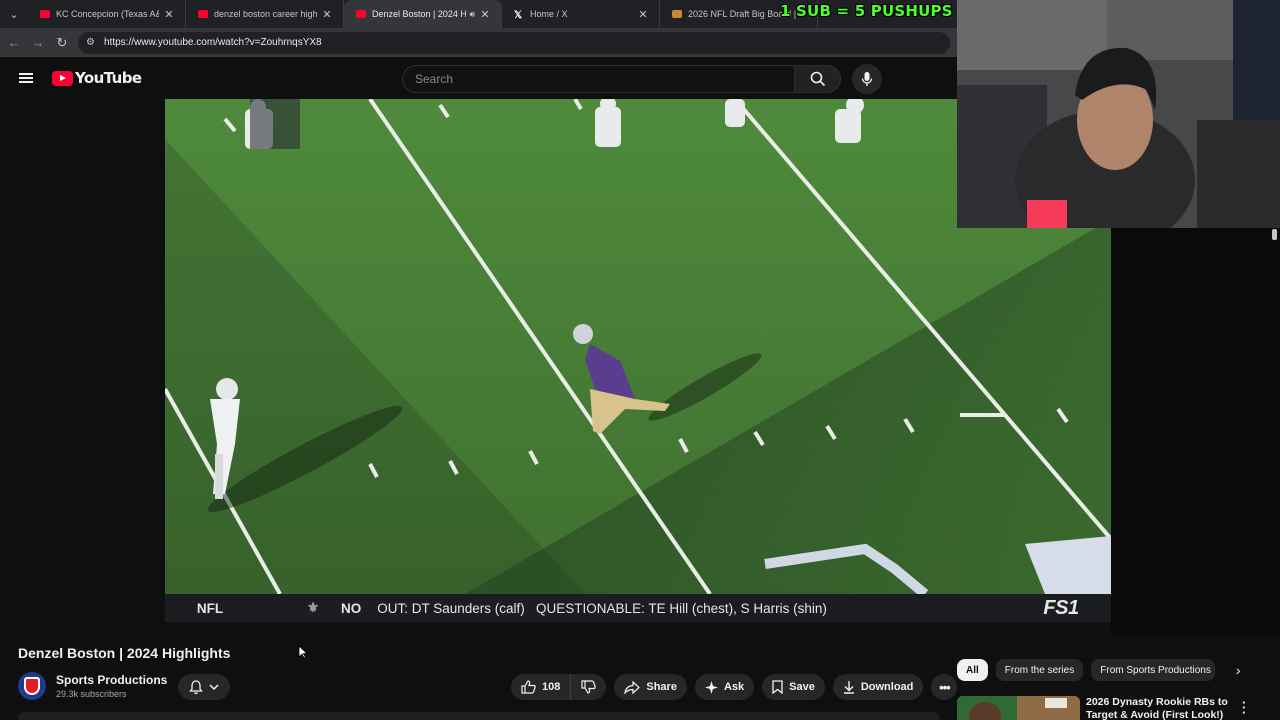 This screenshot has height=720, width=1280. I want to click on like-button: 108, so click(541, 687).